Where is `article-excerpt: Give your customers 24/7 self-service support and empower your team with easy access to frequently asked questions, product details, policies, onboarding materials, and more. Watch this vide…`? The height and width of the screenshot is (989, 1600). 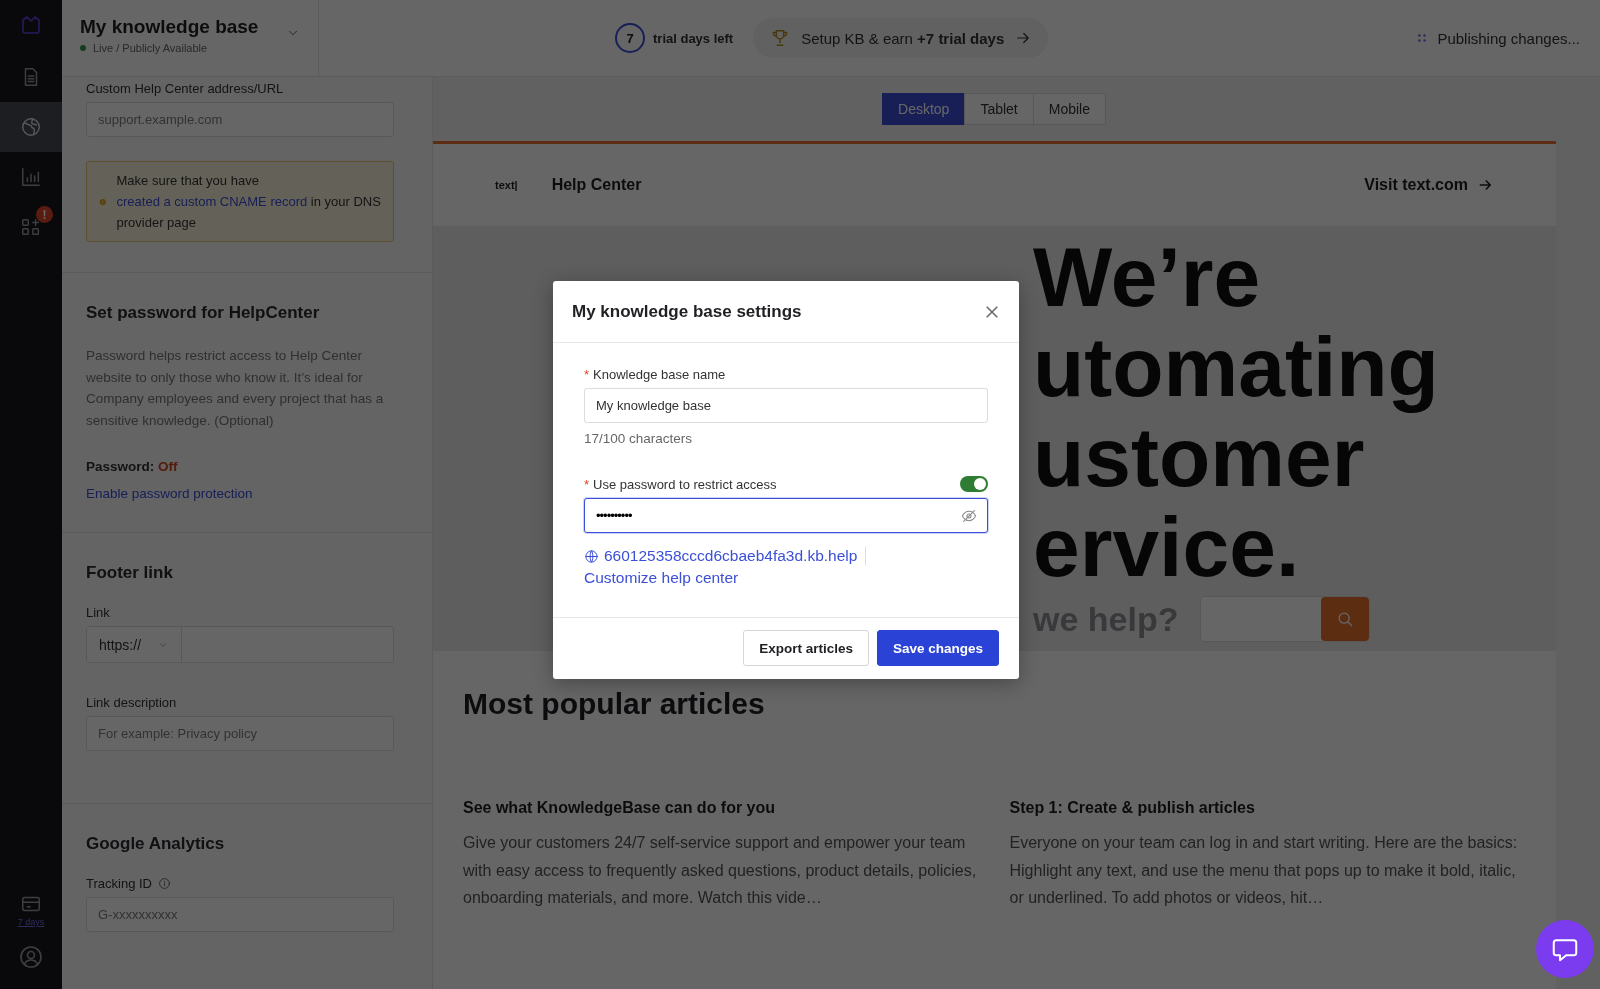
article-excerpt: Give your customers 24/7 self-service support and empower your team with easy access to frequently asked questions, product details, policies, onboarding materials, and more. Watch this vide… is located at coordinates (720, 870).